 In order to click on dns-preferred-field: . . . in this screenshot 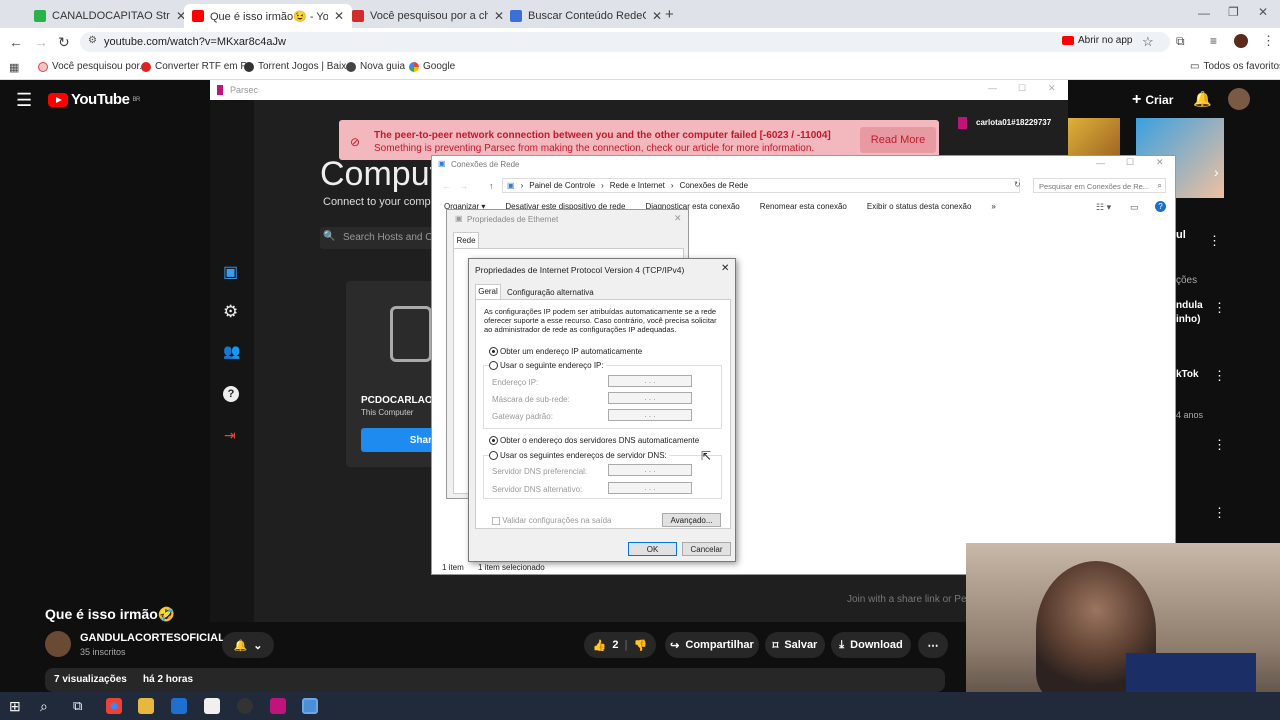, I will do `click(650, 470)`.